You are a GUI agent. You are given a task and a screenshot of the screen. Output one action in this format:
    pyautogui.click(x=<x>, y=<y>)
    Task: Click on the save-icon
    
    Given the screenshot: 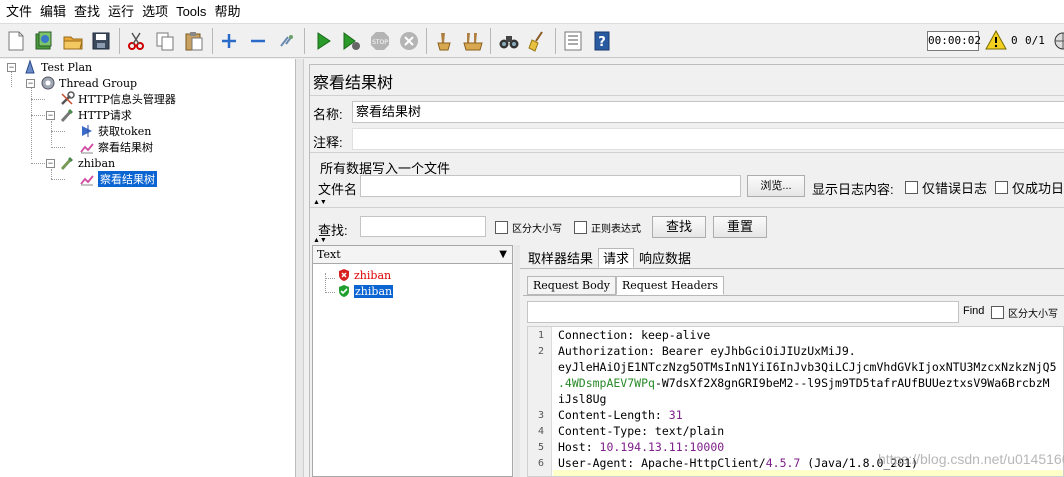 What is the action you would take?
    pyautogui.click(x=101, y=41)
    